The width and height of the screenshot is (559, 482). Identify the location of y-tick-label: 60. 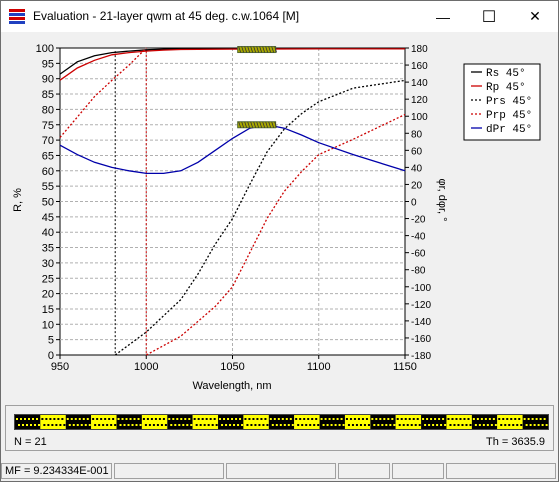
(48, 172).